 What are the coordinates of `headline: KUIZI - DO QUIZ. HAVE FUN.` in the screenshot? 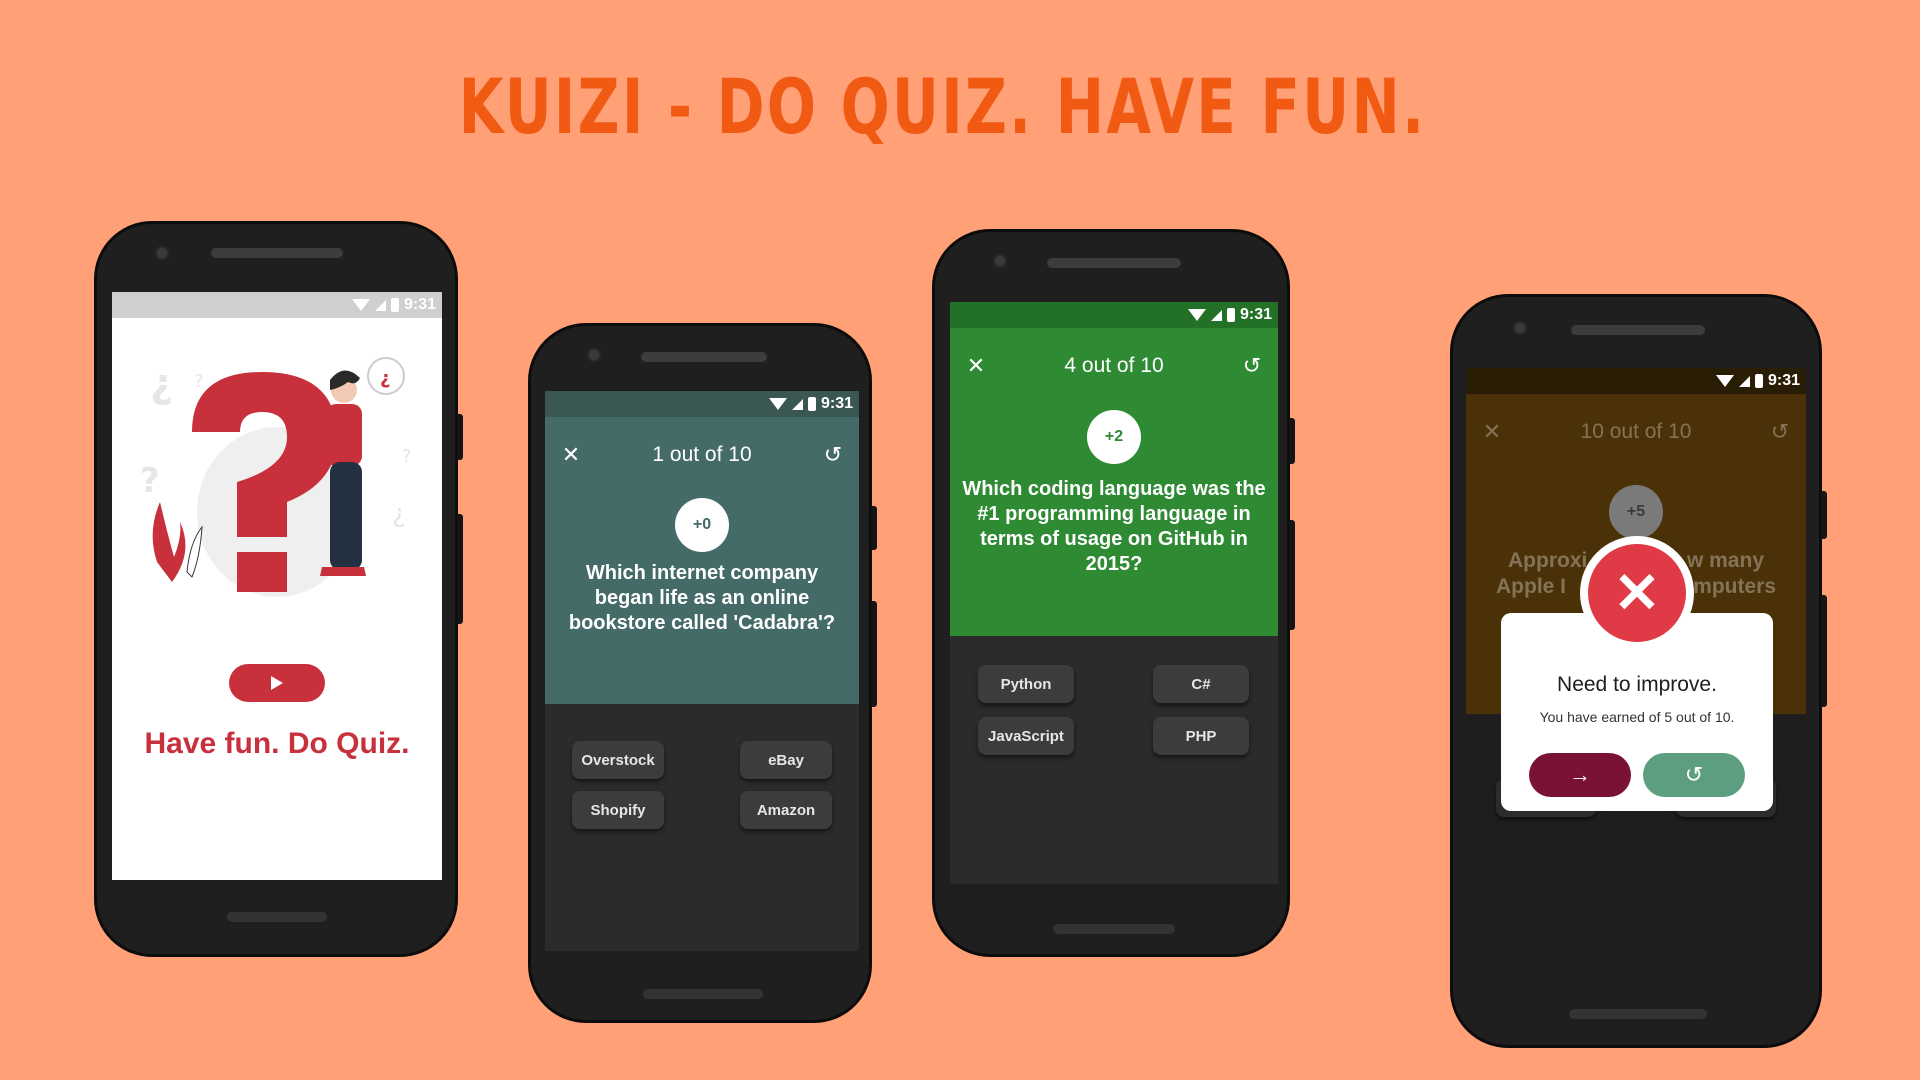 It's located at (942, 106).